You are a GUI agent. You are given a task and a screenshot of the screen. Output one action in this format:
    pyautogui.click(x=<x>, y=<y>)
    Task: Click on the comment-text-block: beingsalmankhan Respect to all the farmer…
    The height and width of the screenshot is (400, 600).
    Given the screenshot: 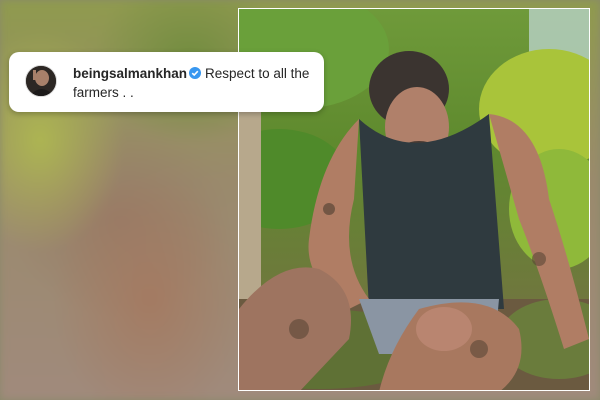 What is the action you would take?
    pyautogui.click(x=195, y=83)
    